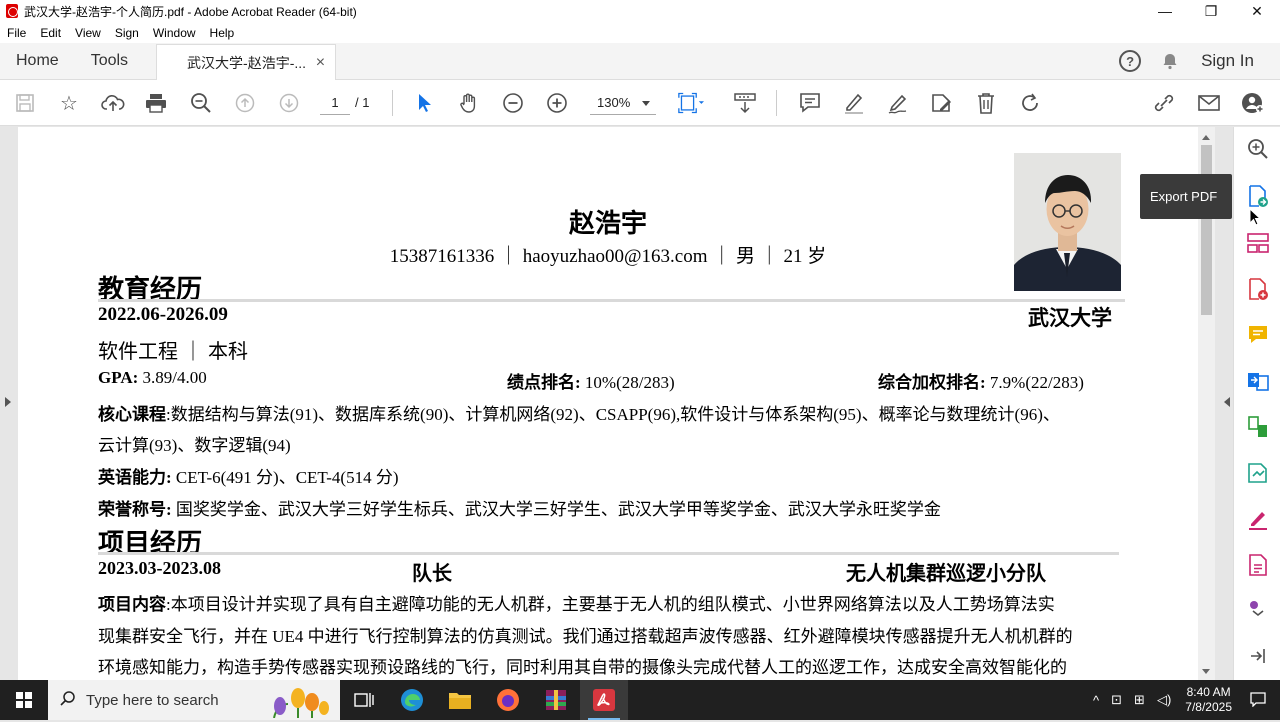 The height and width of the screenshot is (722, 1280). Describe the element at coordinates (898, 103) in the screenshot. I see `draw-sign-icon` at that location.